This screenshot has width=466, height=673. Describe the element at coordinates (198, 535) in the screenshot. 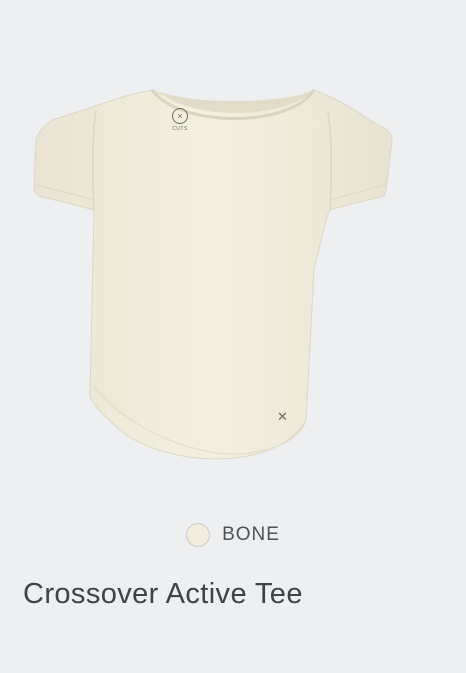

I see `color-swatch-bone` at that location.